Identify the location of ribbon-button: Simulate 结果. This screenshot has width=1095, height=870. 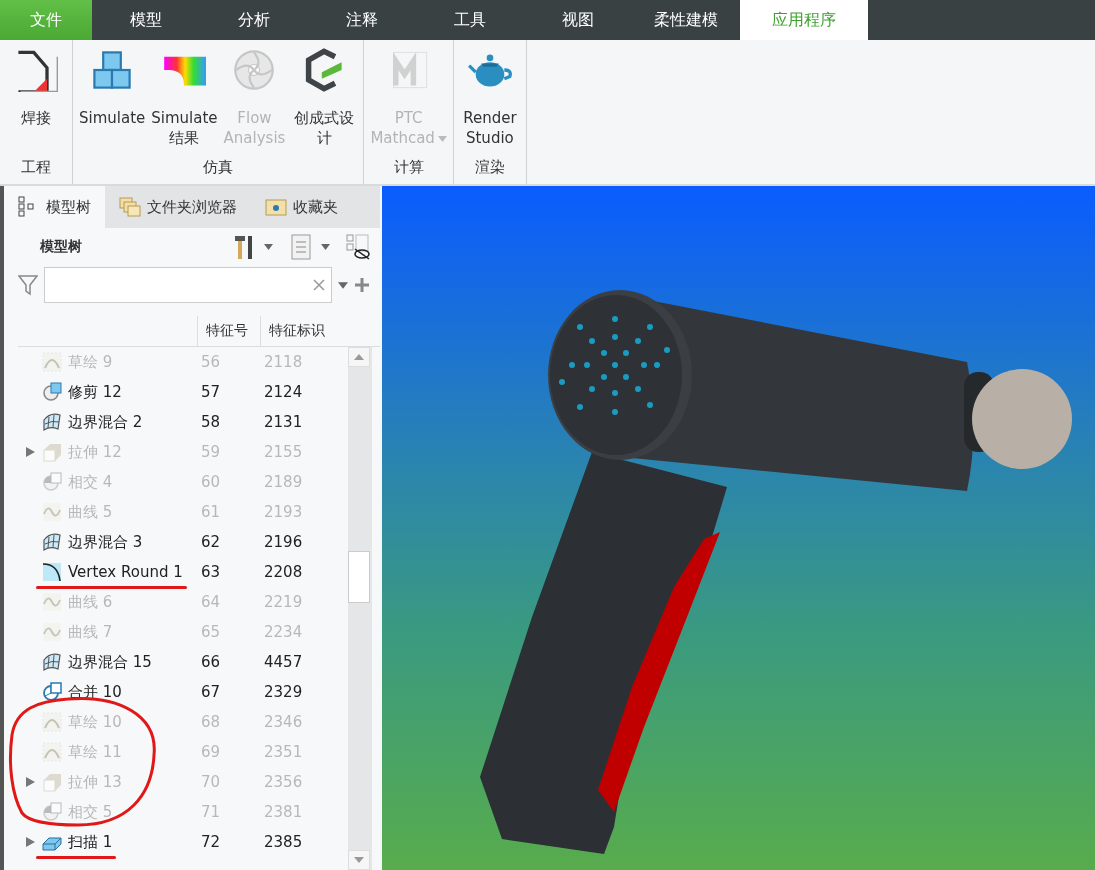
(184, 98).